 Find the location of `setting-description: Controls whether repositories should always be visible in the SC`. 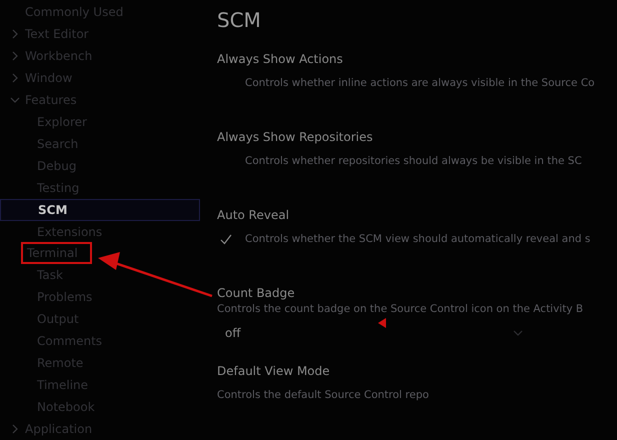

setting-description: Controls whether repositories should always be visible in the SC is located at coordinates (413, 161).